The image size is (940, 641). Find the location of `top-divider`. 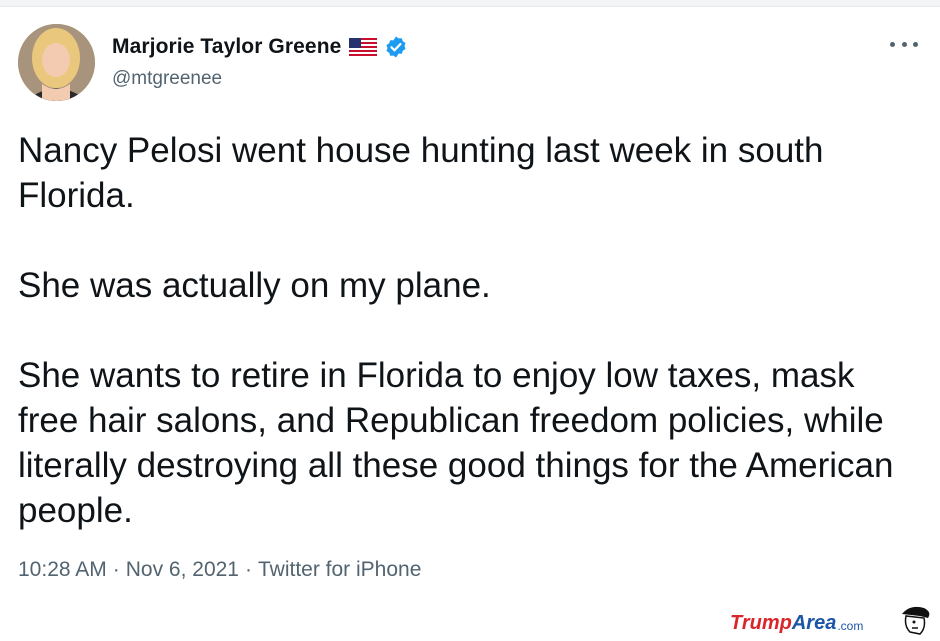

top-divider is located at coordinates (470, 3).